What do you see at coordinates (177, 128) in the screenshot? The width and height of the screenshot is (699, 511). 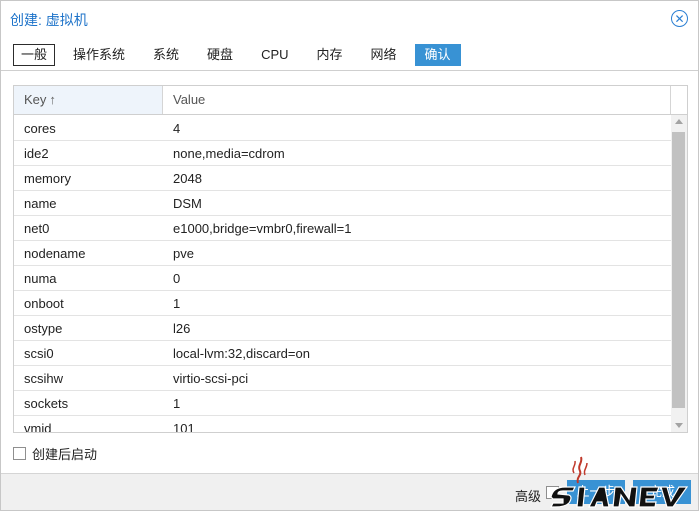 I see `row-value: 4` at bounding box center [177, 128].